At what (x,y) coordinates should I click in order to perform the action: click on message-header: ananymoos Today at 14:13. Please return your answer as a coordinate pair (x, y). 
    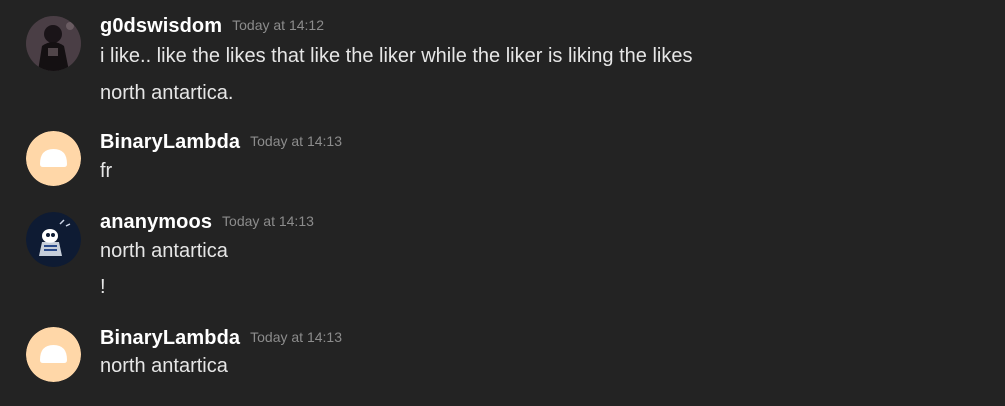
    Looking at the image, I should click on (207, 222).